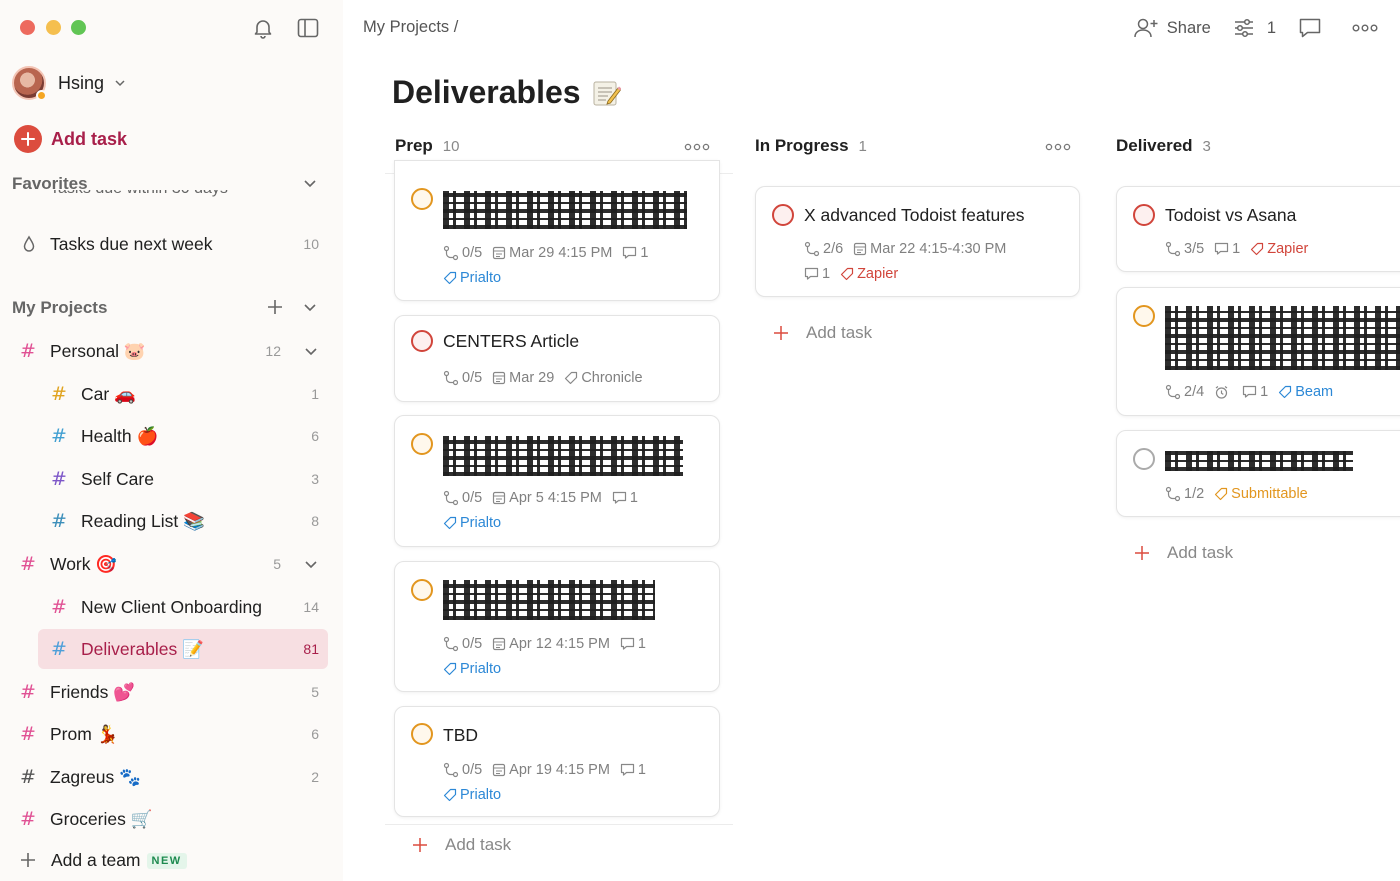  What do you see at coordinates (557, 230) in the screenshot?
I see `task-card: 0/5 Mar 29 4:15 PM 1 Prialto` at bounding box center [557, 230].